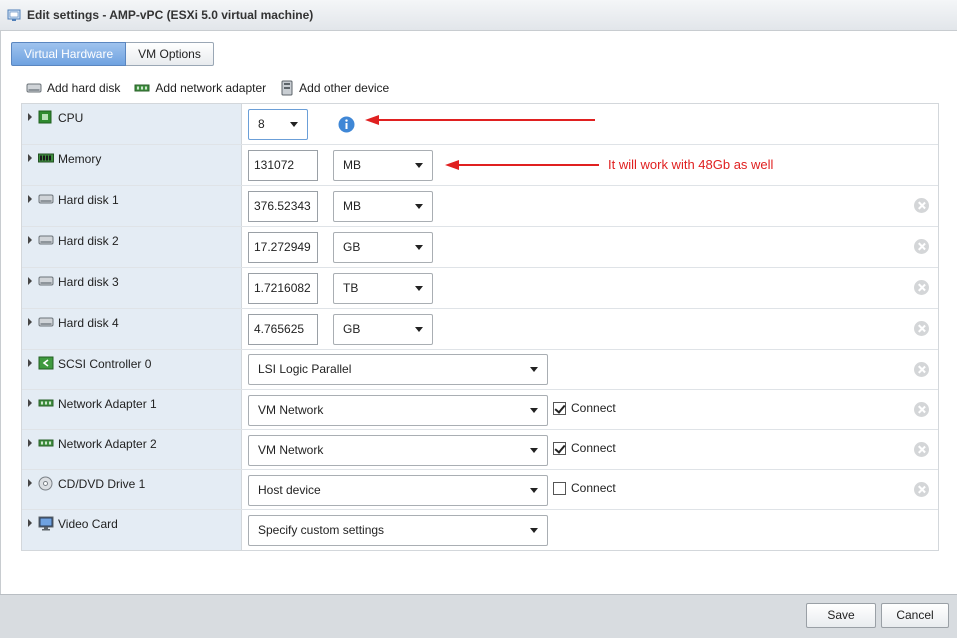 This screenshot has height=638, width=957. Describe the element at coordinates (398, 410) in the screenshot. I see `network-adapter-1-network-select: VM Network` at that location.